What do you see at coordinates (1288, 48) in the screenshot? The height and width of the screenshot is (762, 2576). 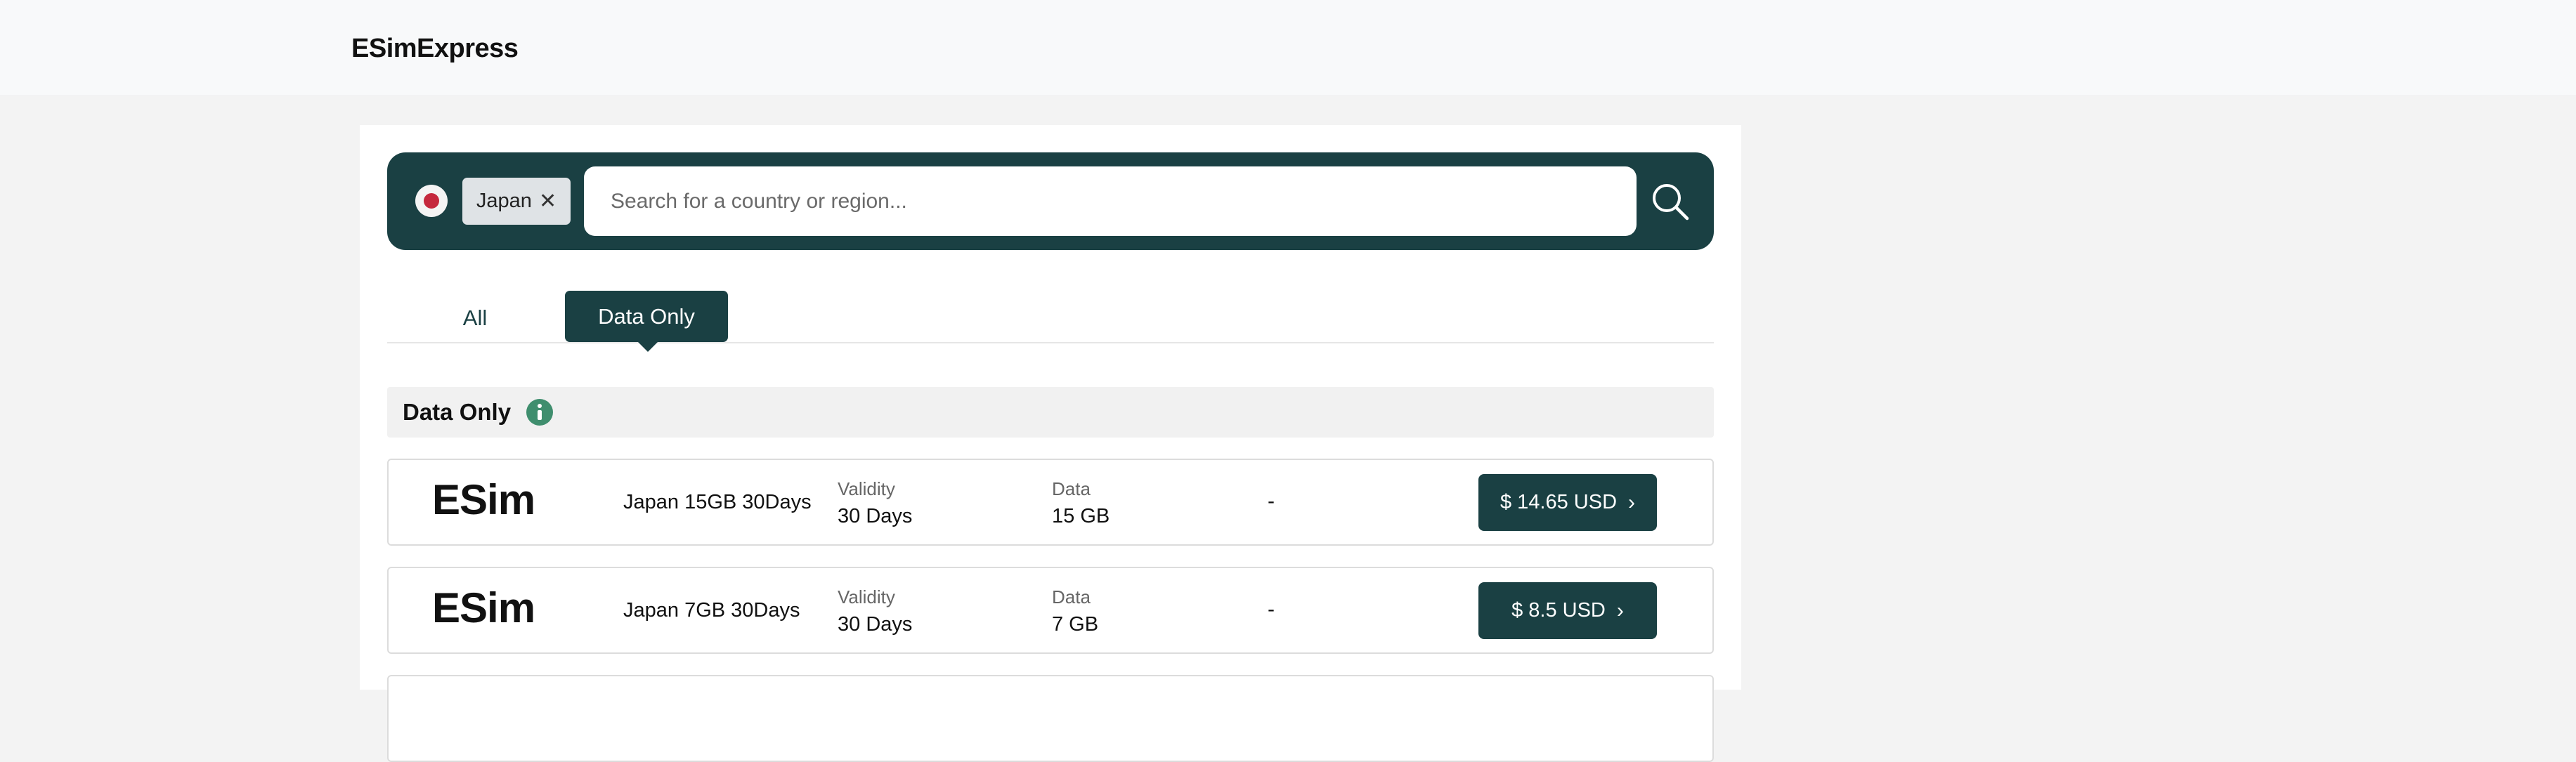 I see `top-bar: ESimExpress` at bounding box center [1288, 48].